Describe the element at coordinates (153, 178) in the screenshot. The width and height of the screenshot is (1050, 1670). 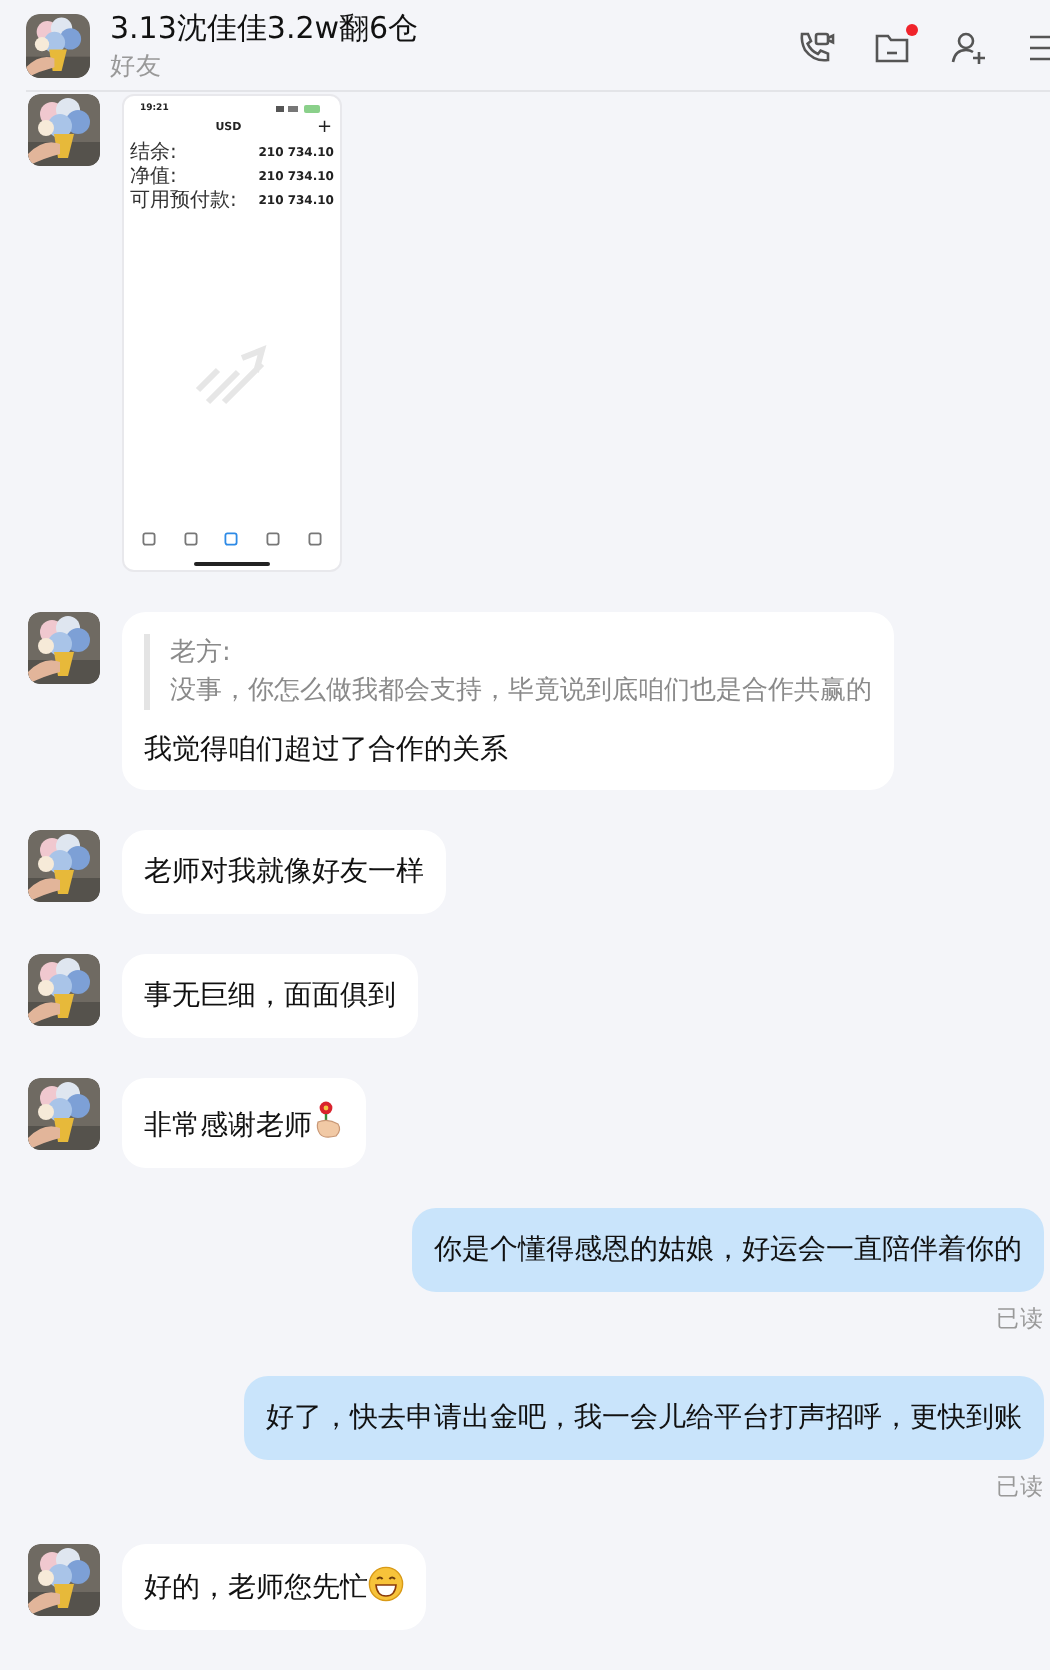
I see `account-label: 净值:` at that location.